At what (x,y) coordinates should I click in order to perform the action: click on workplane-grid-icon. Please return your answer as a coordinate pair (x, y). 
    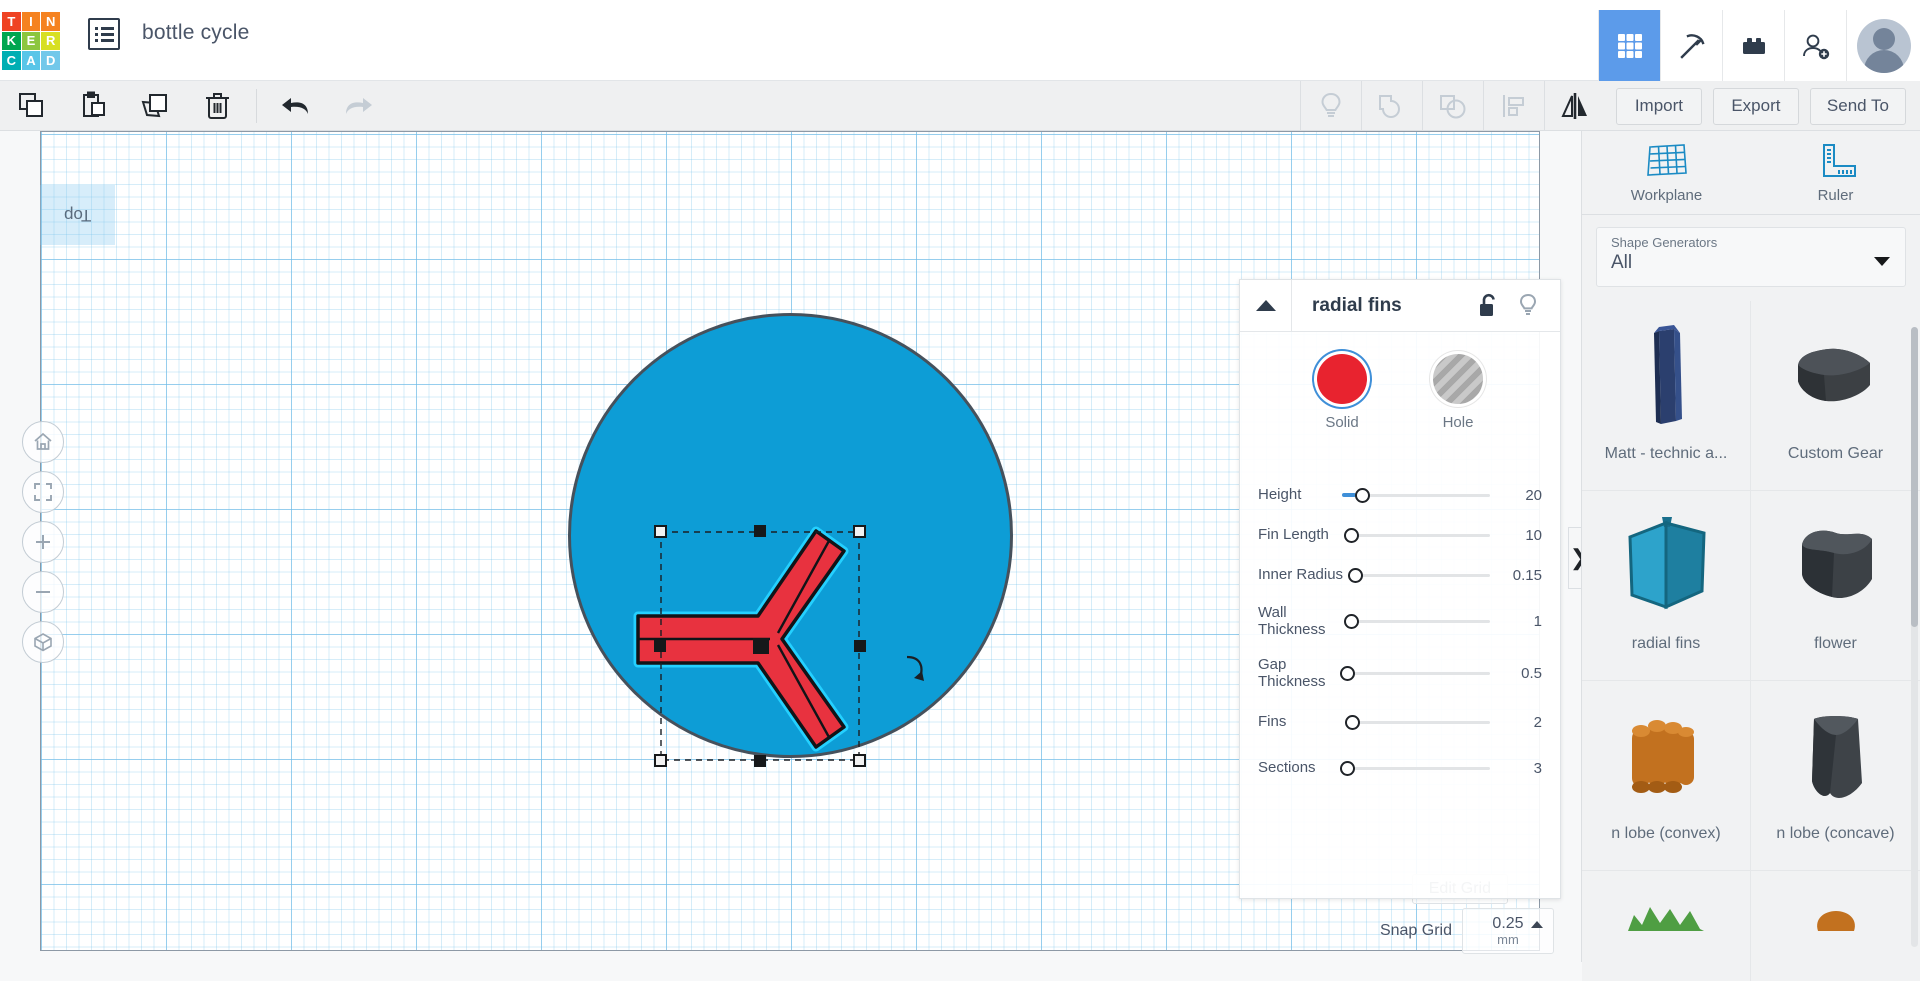
    Looking at the image, I should click on (1666, 160).